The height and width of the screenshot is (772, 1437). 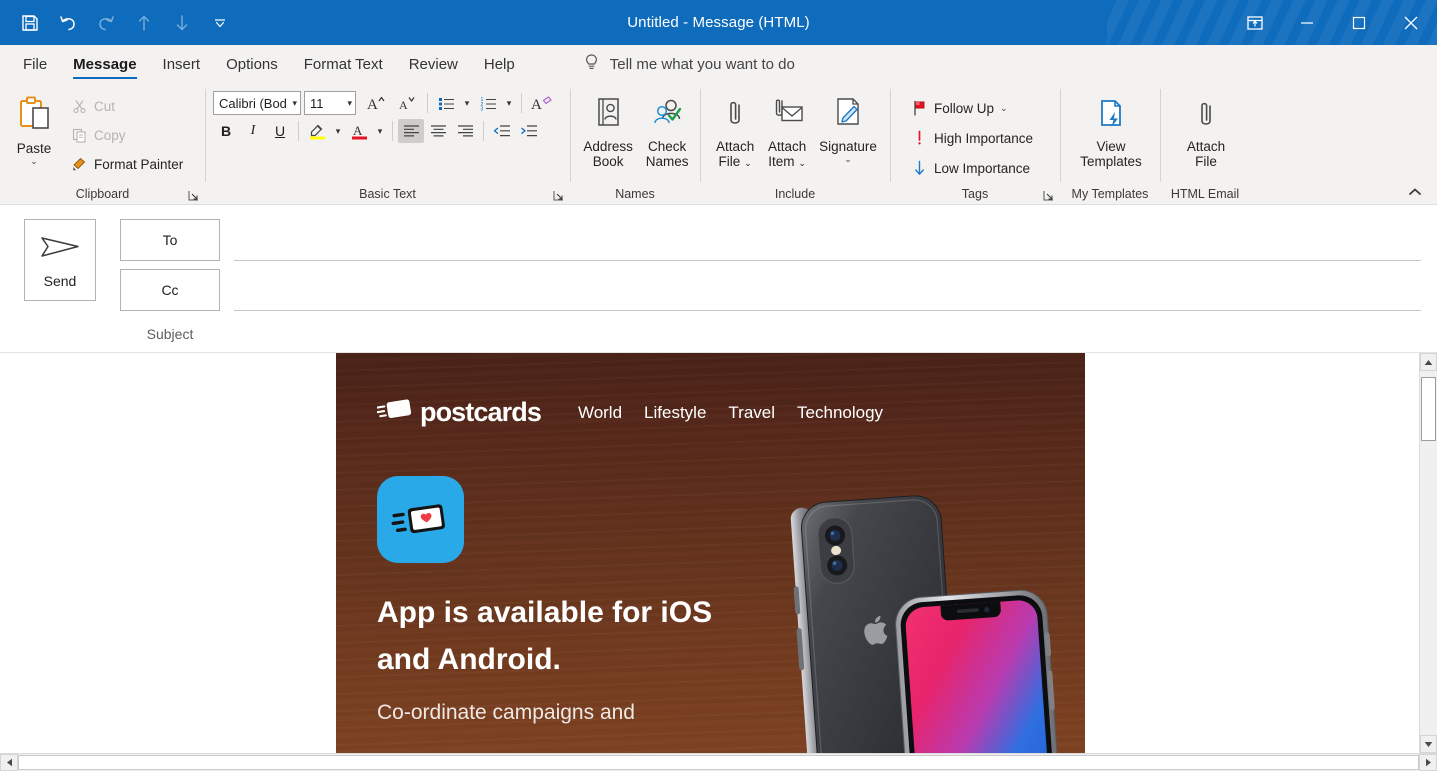 I want to click on decrease-indent-button, so click(x=502, y=131).